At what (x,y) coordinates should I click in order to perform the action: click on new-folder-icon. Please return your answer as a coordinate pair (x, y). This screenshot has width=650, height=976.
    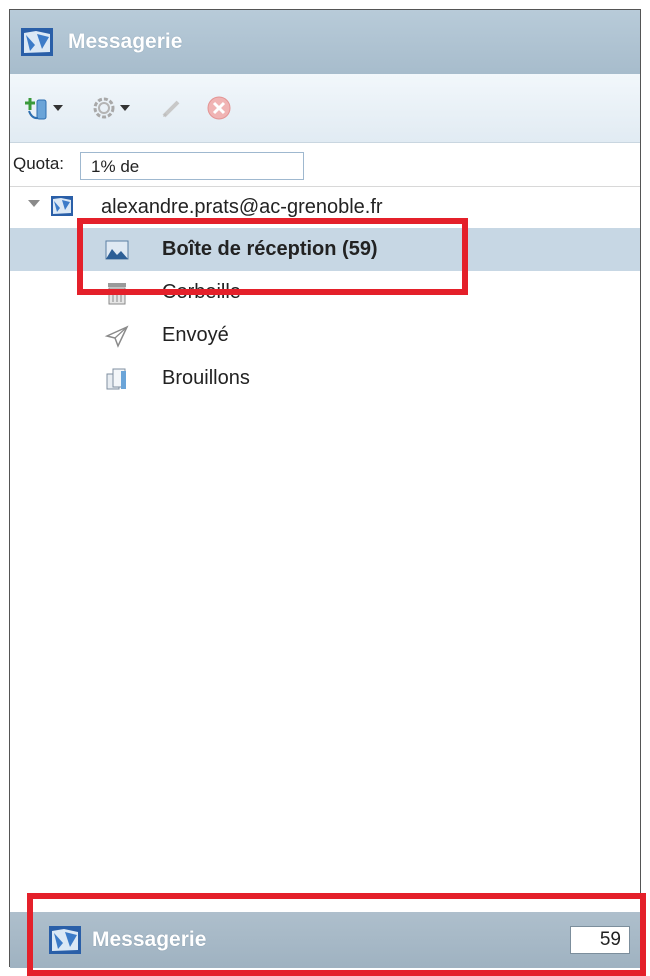
    Looking at the image, I should click on (36, 109).